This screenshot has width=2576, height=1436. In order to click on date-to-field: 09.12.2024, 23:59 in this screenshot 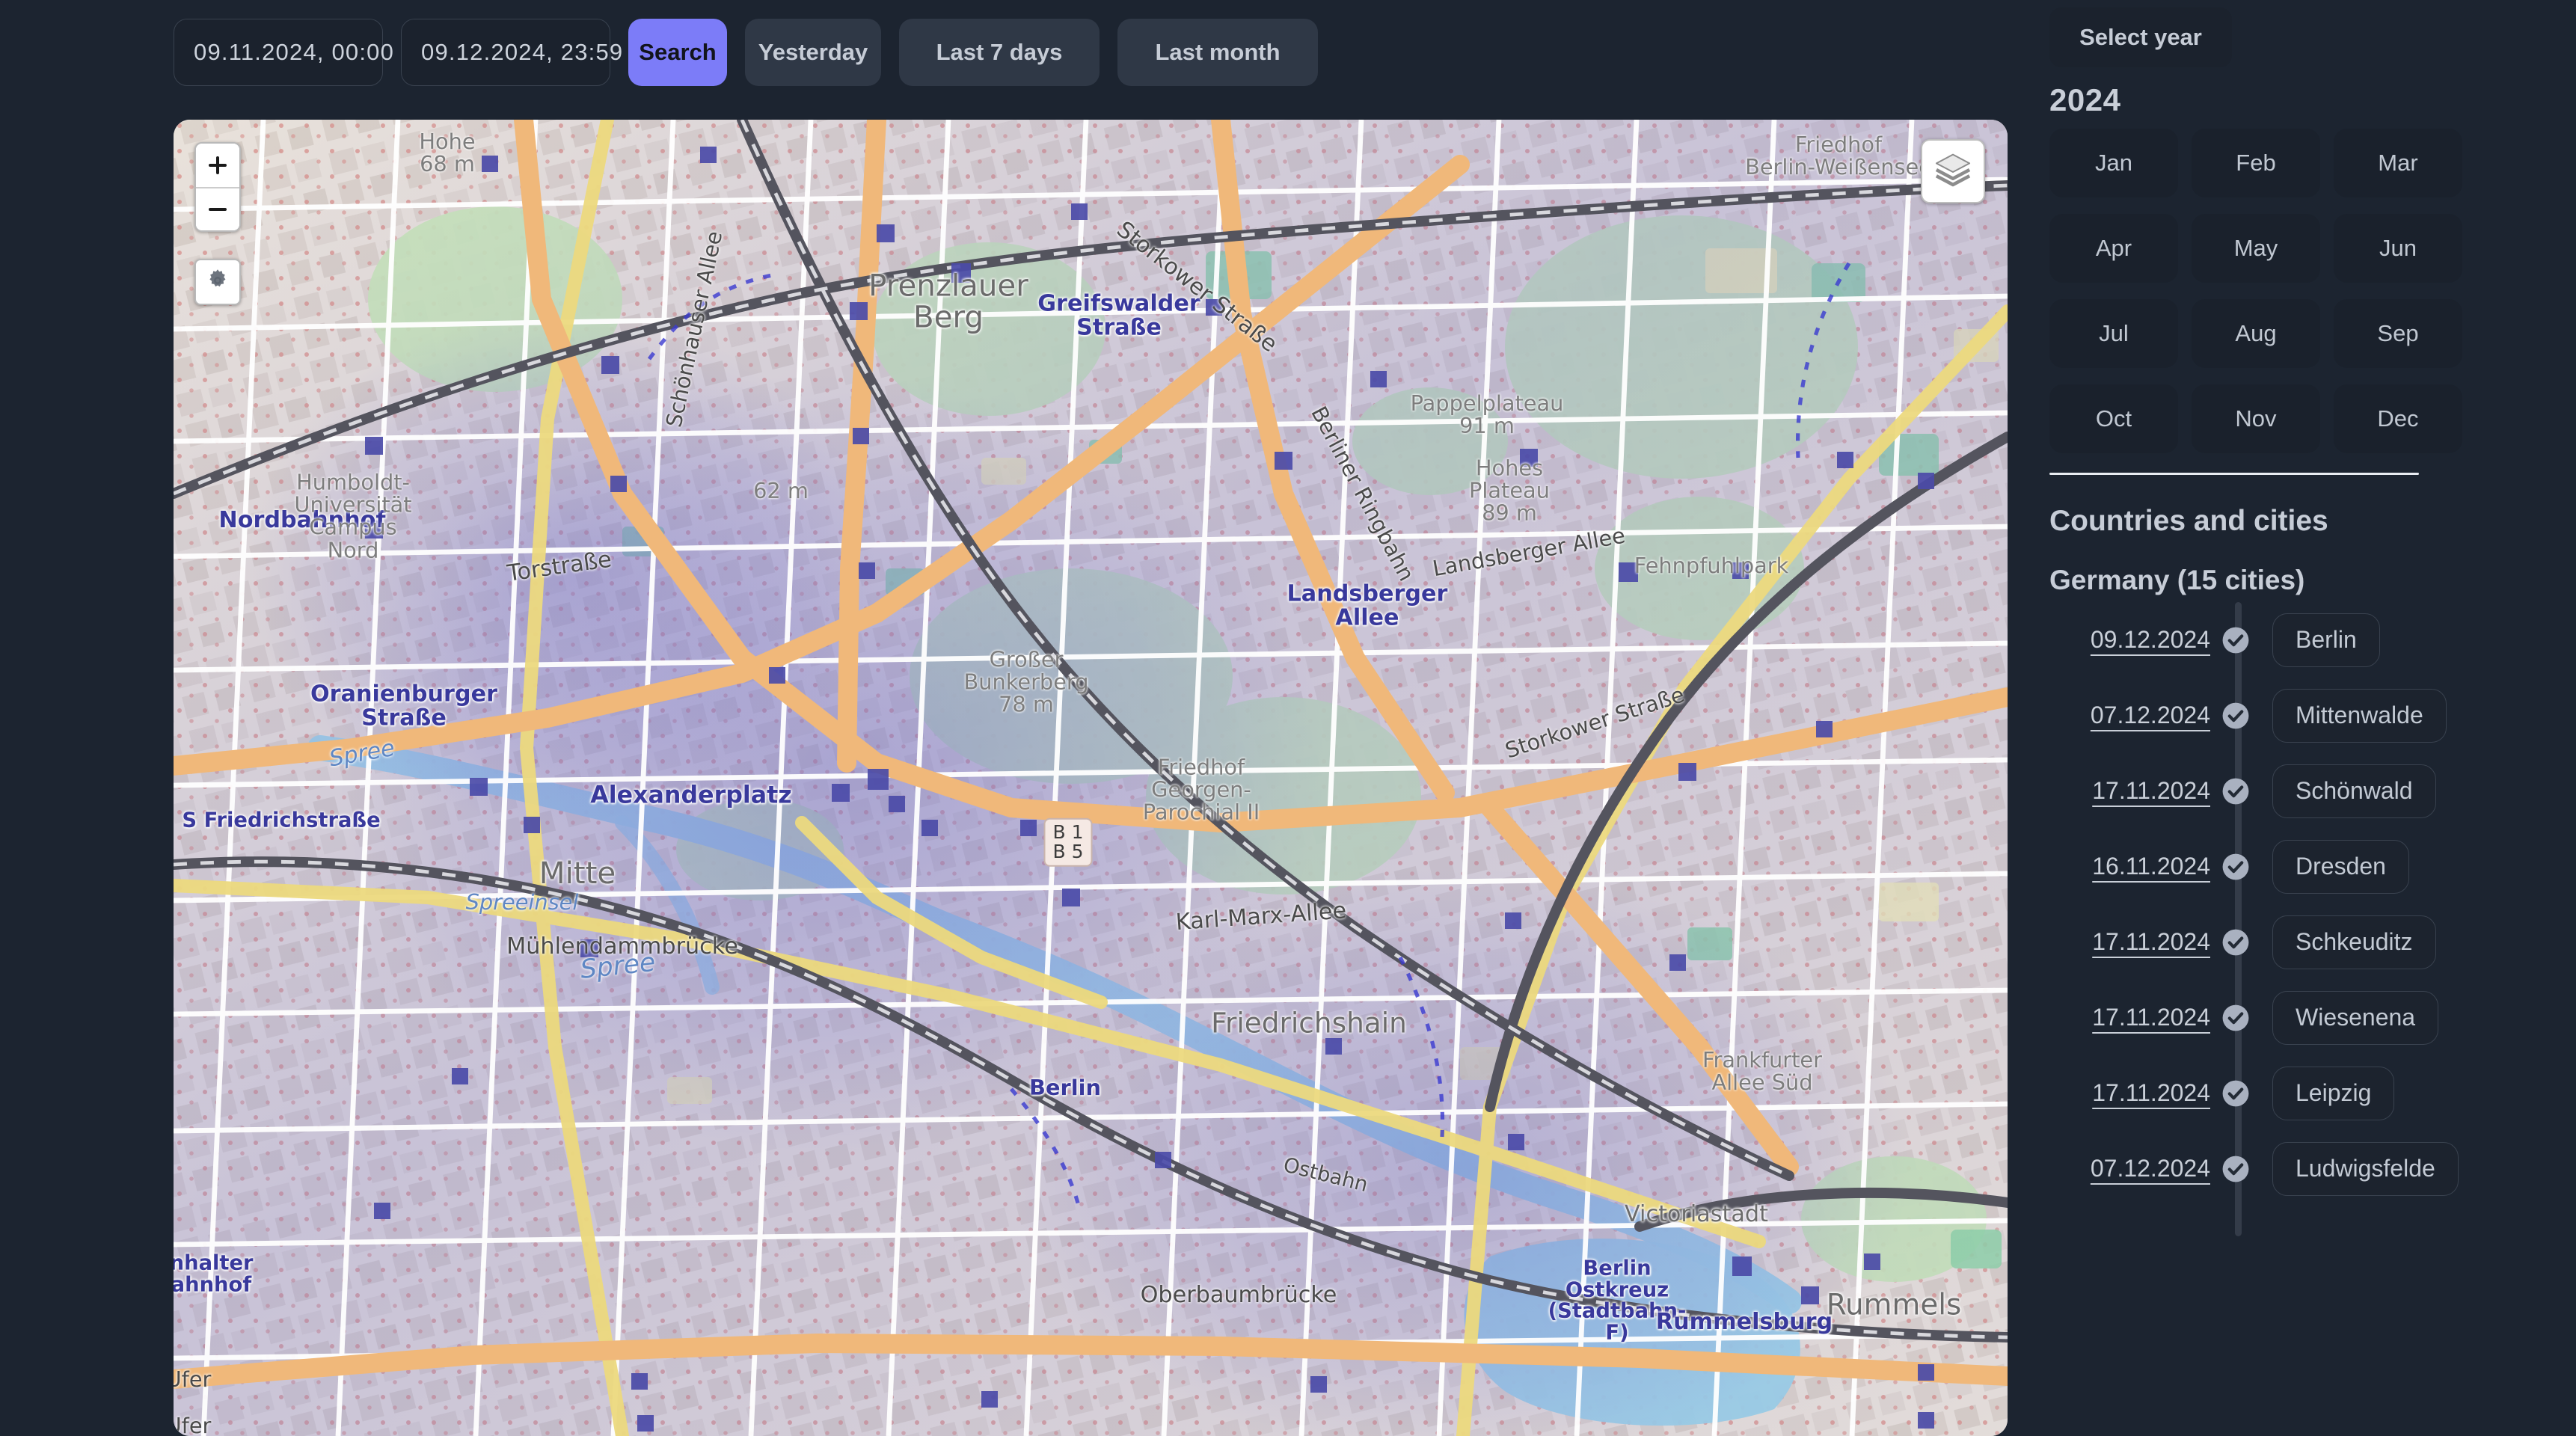, I will do `click(525, 53)`.